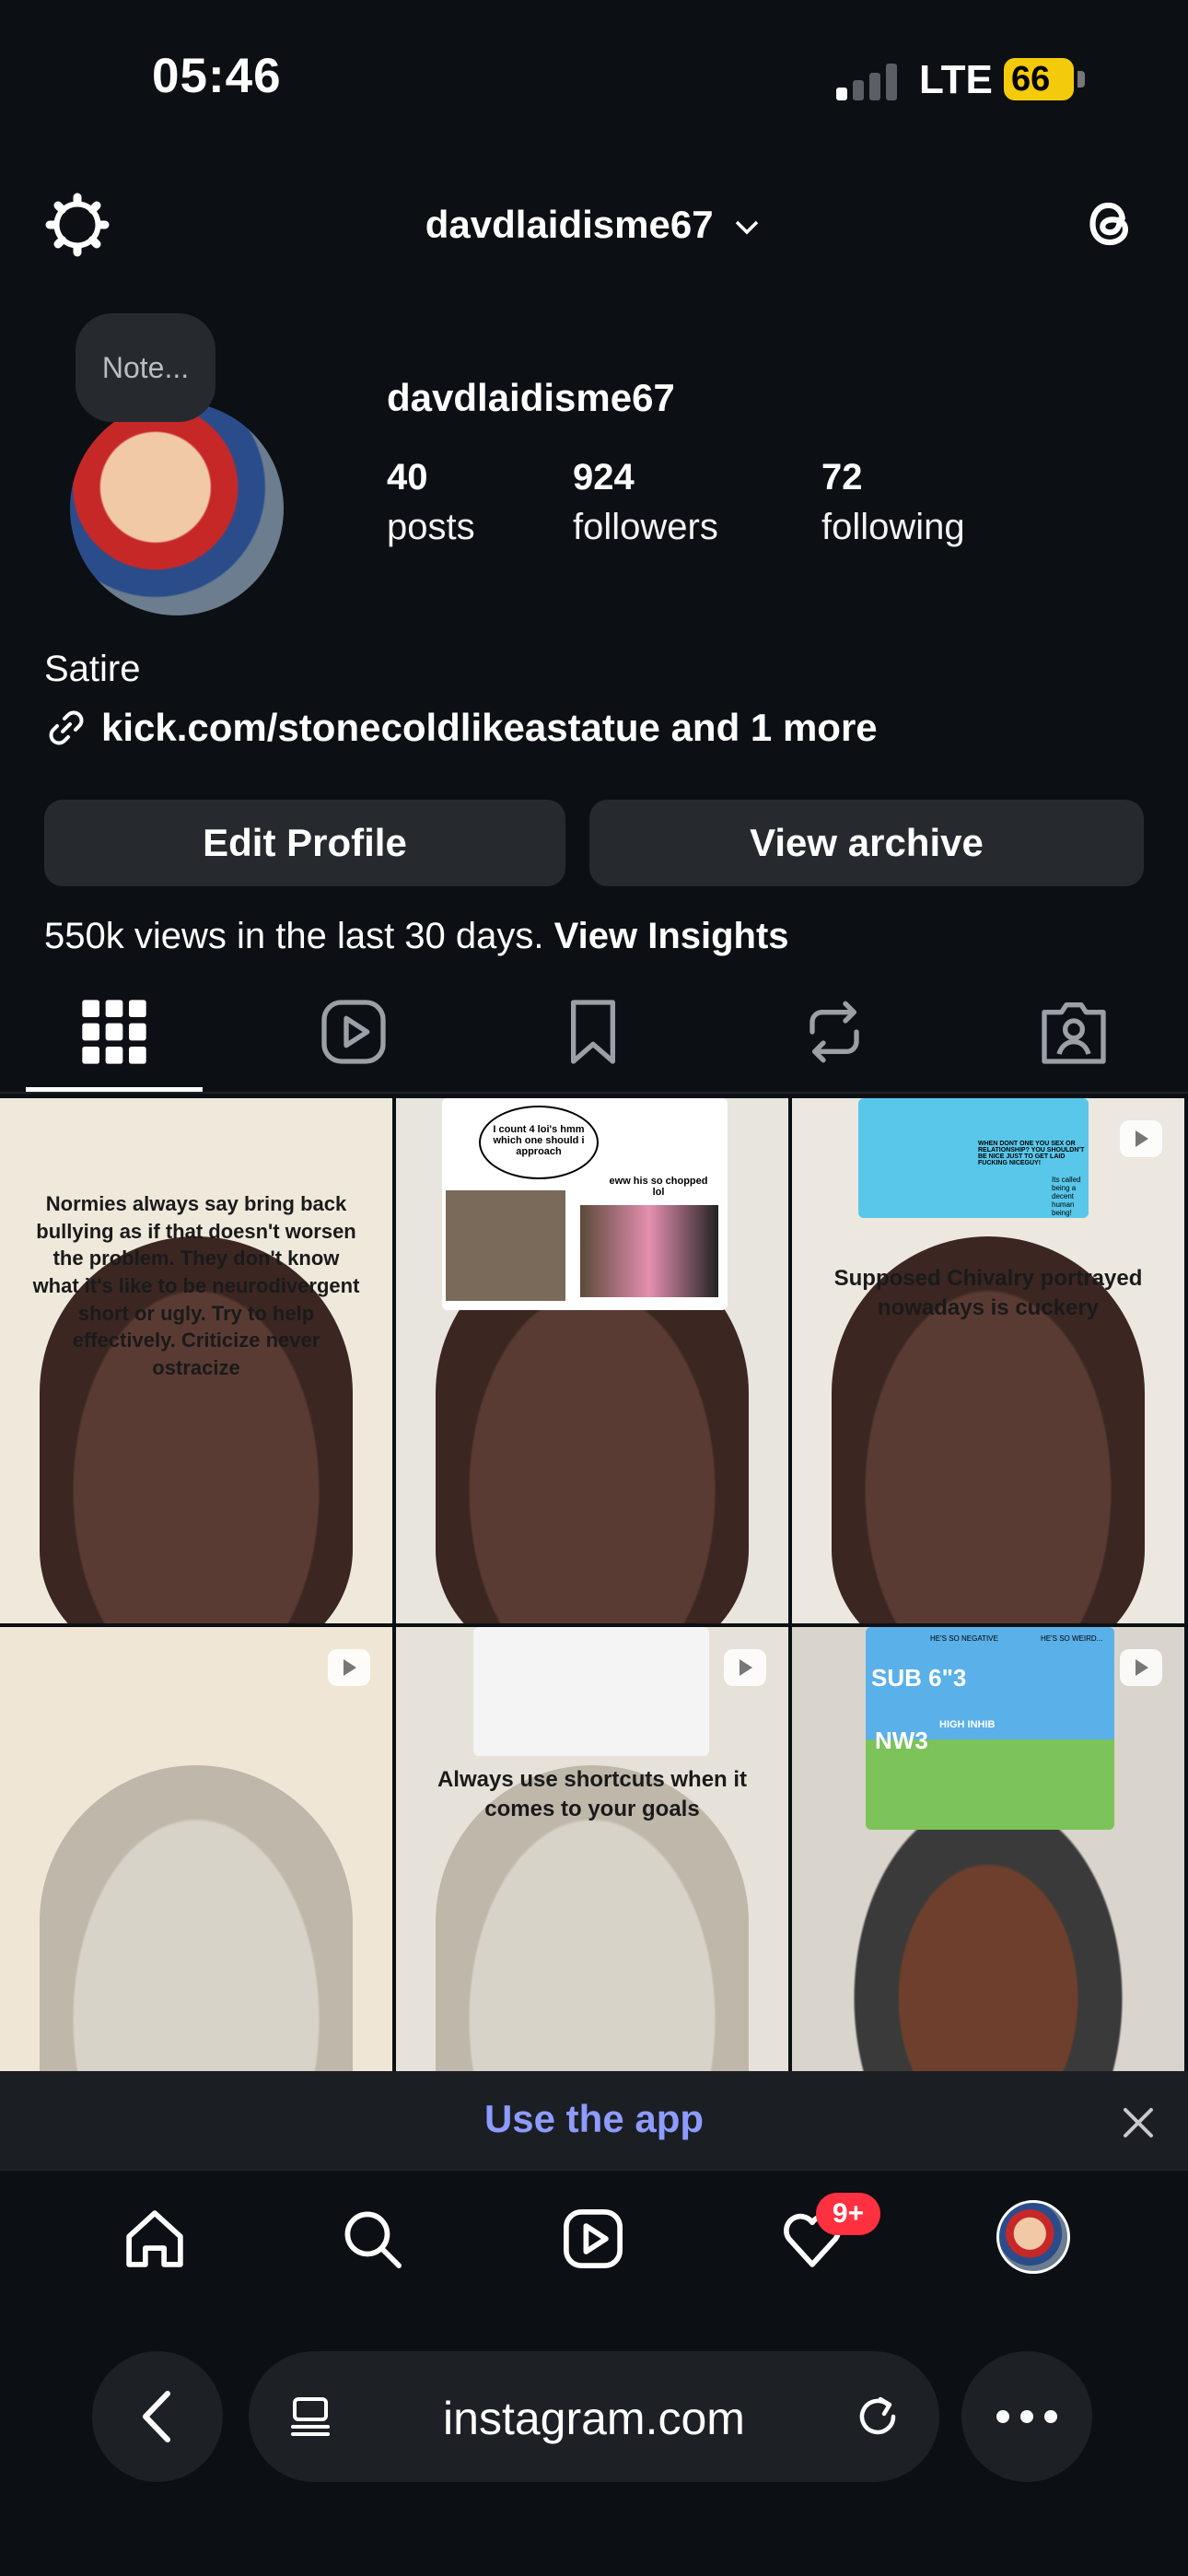 The image size is (1188, 2576). I want to click on back-button, so click(157, 2416).